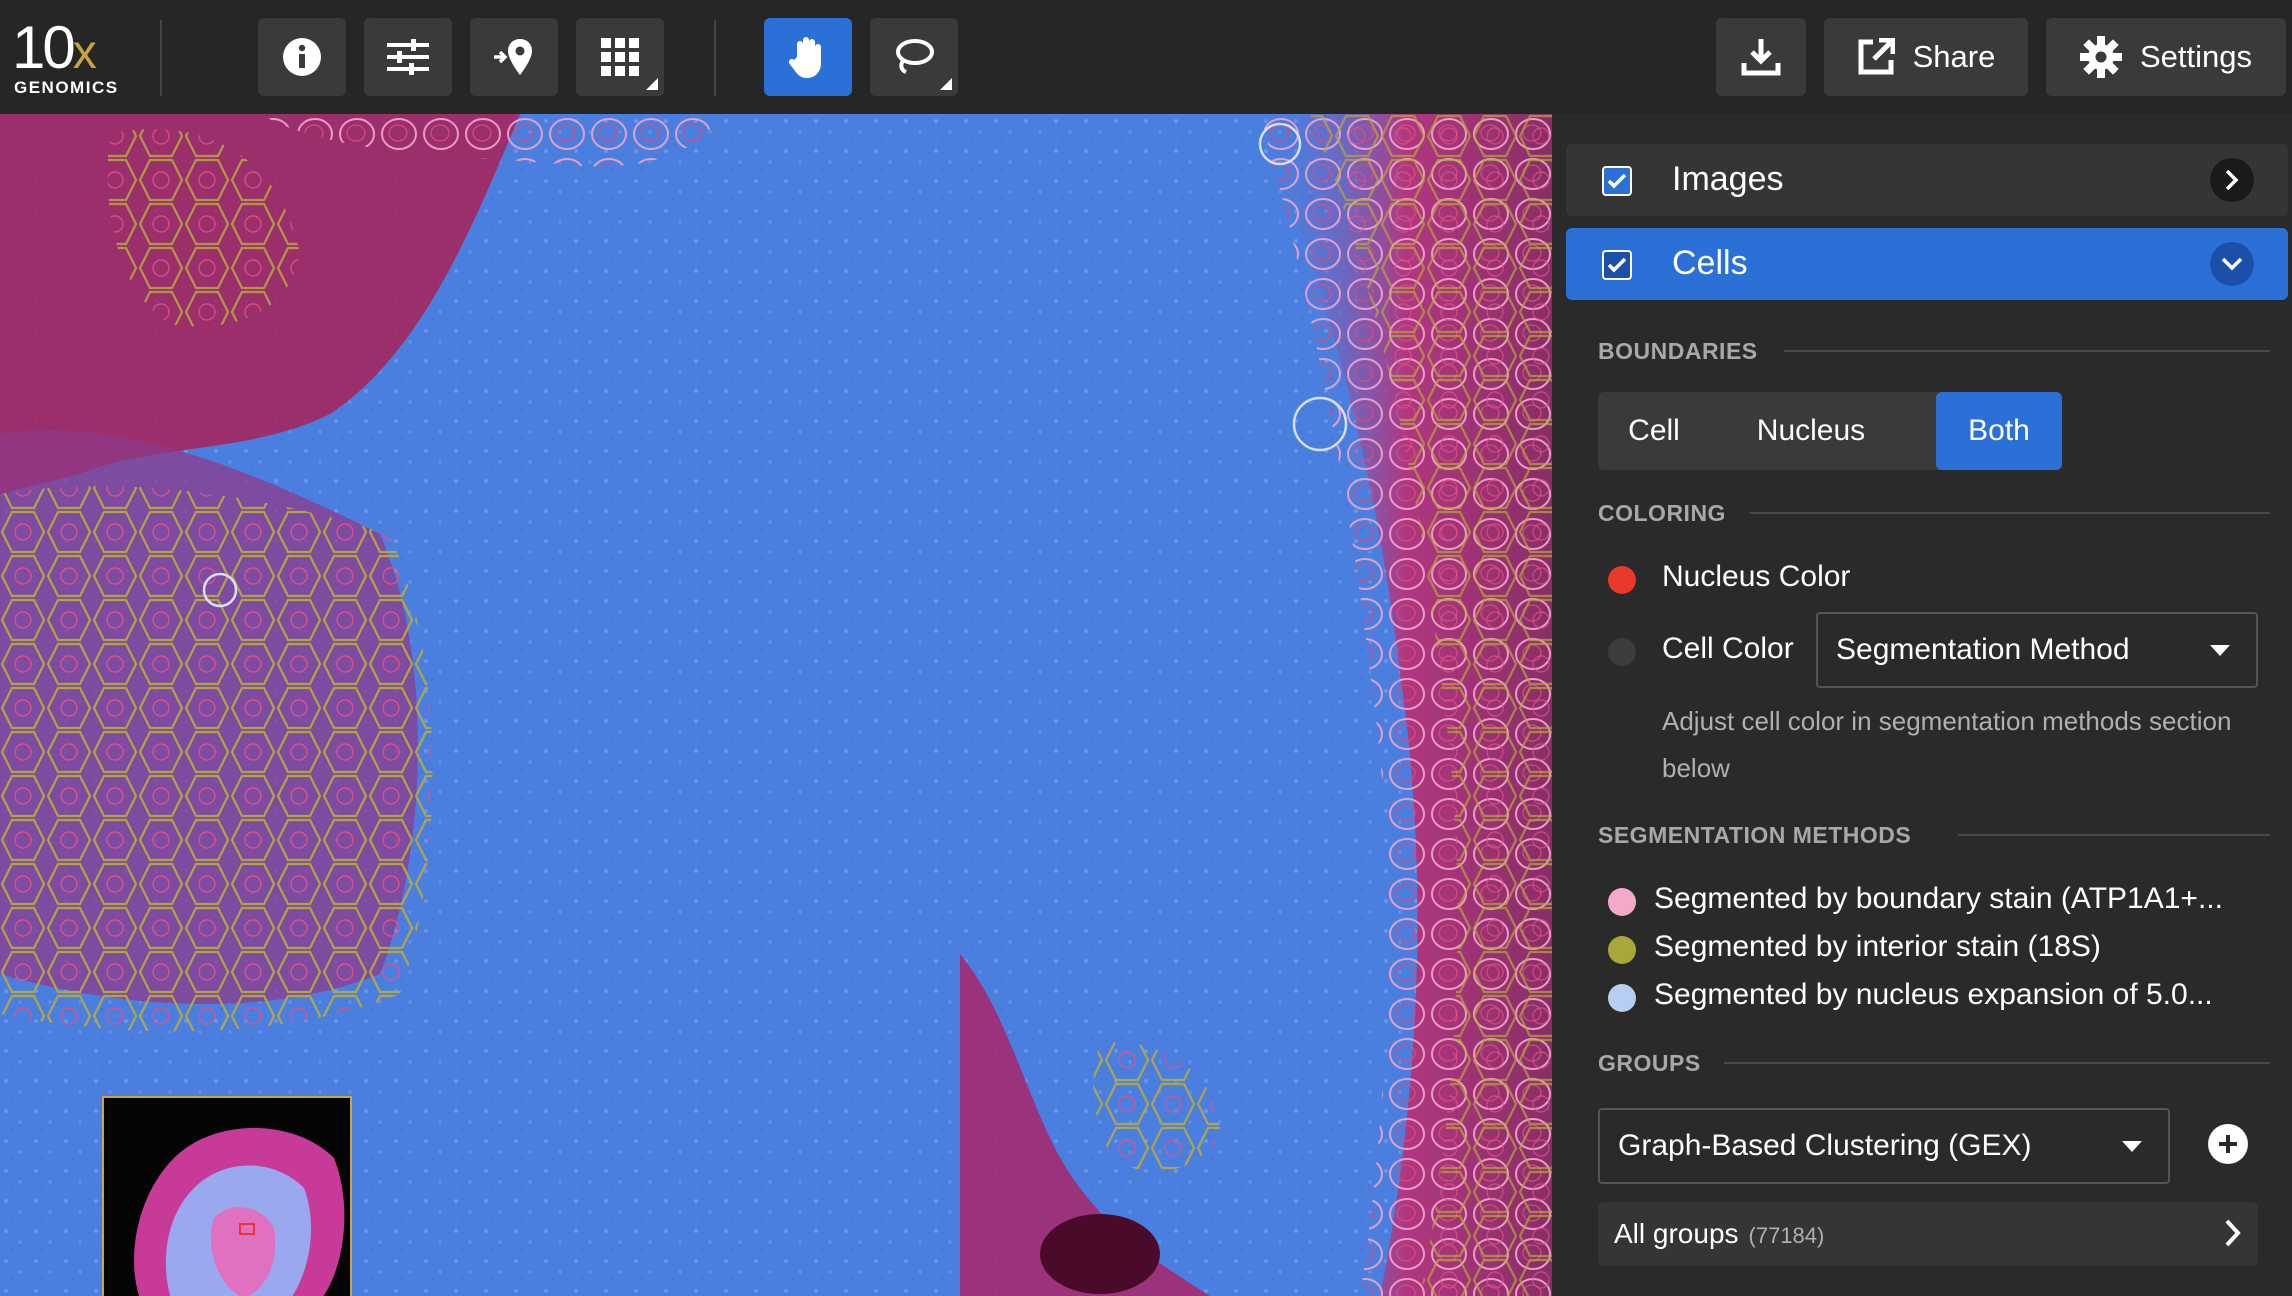  Describe the element at coordinates (805, 57) in the screenshot. I see `hand-icon` at that location.